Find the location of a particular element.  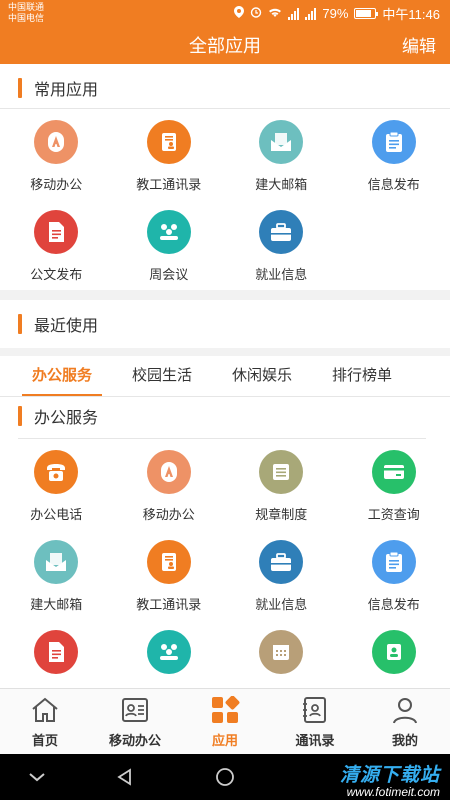

system-navigation-bar: 清源下载站 www.fotimeit.com is located at coordinates (225, 777).